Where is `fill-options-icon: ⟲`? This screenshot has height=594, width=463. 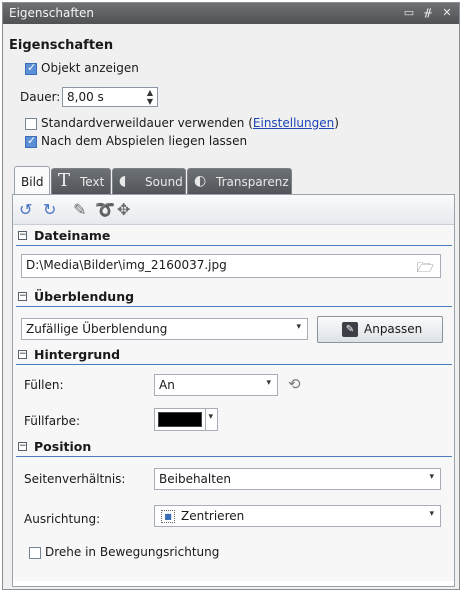
fill-options-icon: ⟲ is located at coordinates (294, 384).